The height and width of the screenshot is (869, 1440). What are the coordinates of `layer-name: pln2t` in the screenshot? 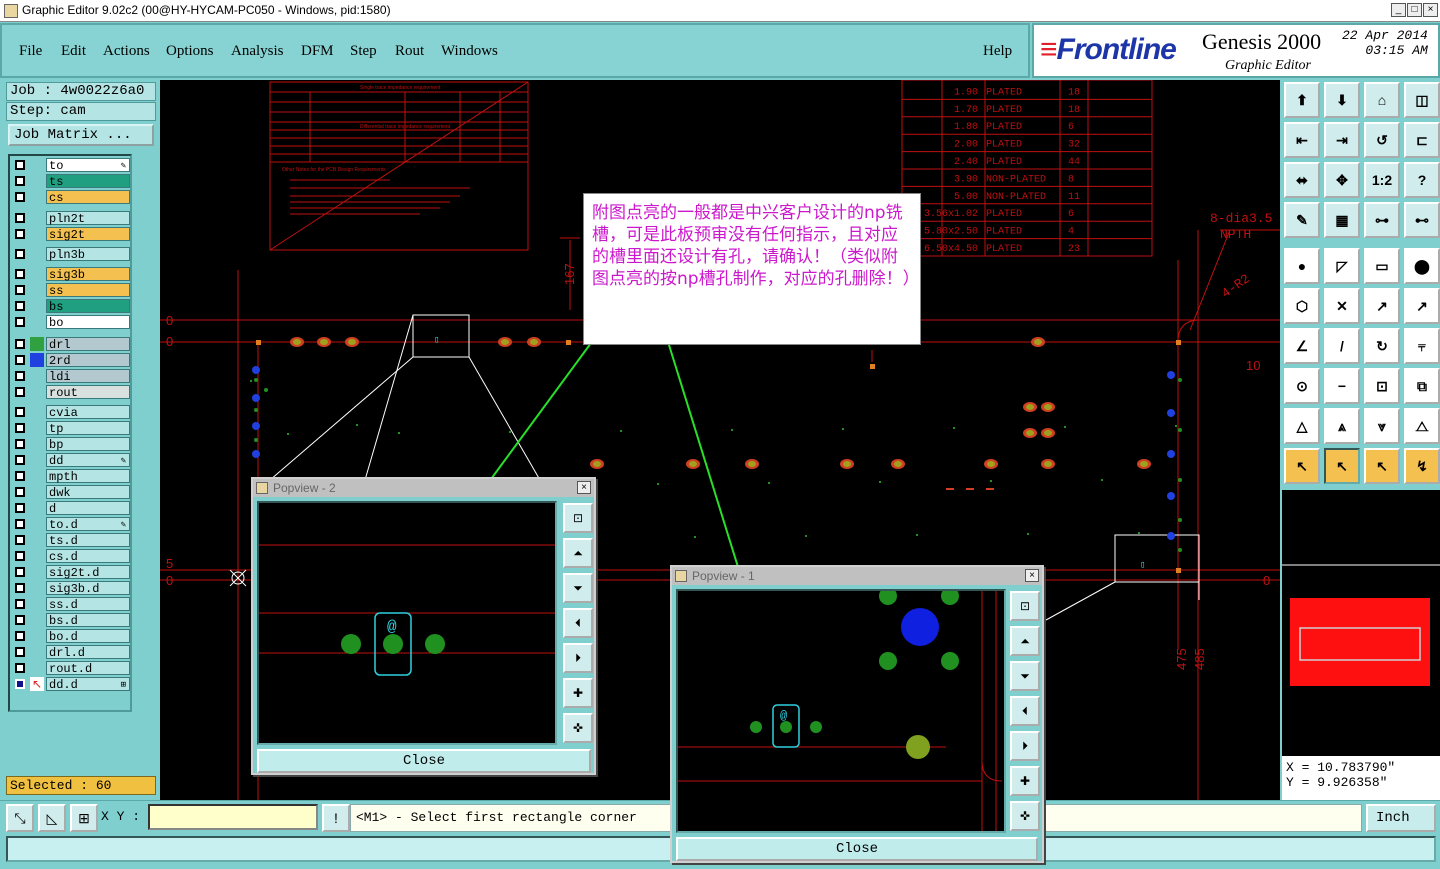 It's located at (88, 218).